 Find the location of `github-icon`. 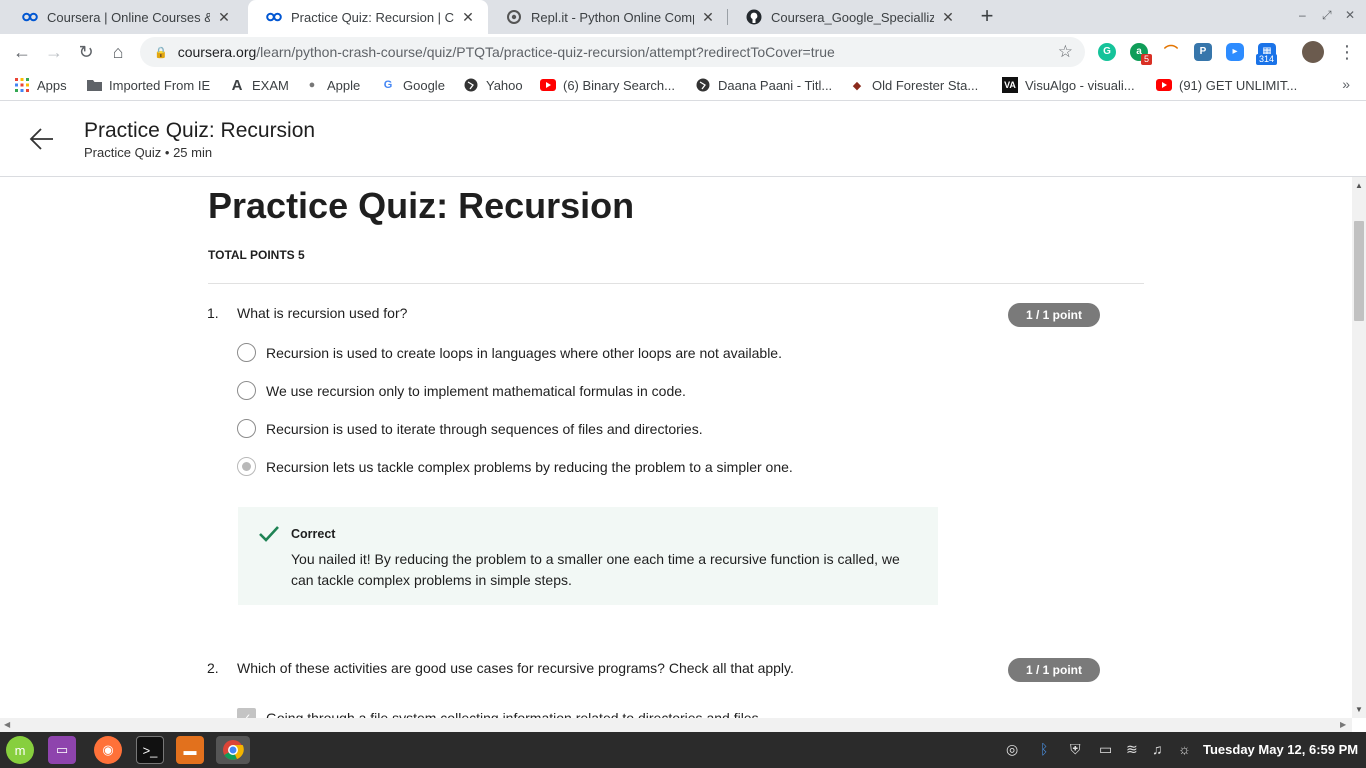

github-icon is located at coordinates (754, 17).